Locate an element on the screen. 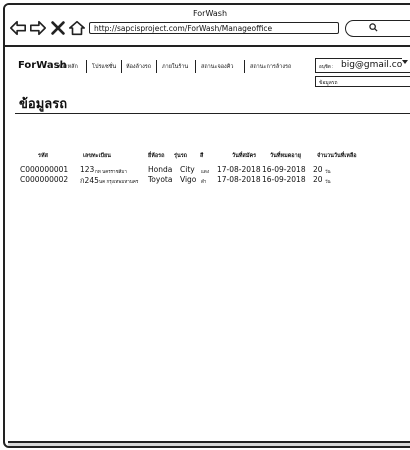  column-header: จำนวนวันที่เหลือ is located at coordinates (337, 156).